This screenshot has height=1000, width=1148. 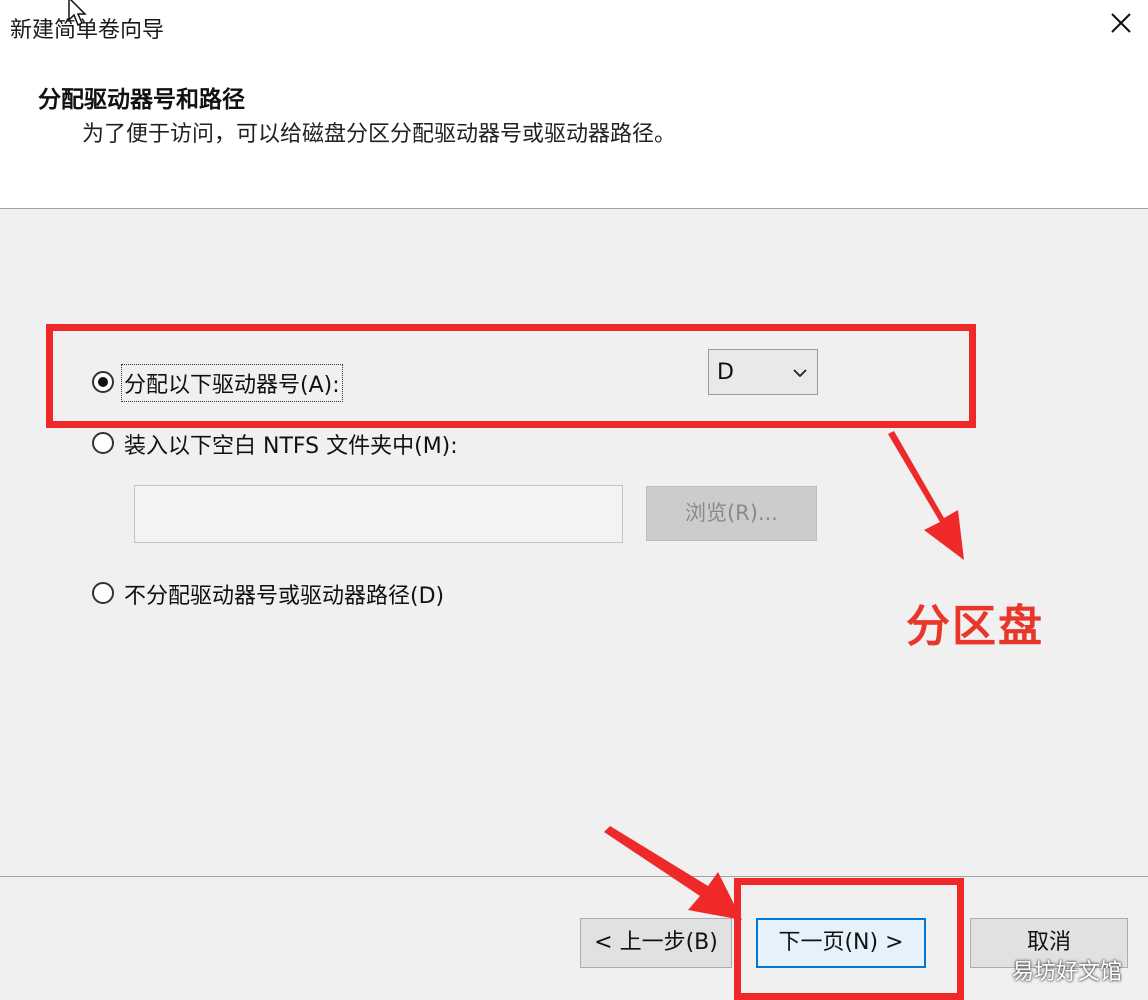 What do you see at coordinates (1066, 972) in the screenshot?
I see `watermark: 易坊好文馆` at bounding box center [1066, 972].